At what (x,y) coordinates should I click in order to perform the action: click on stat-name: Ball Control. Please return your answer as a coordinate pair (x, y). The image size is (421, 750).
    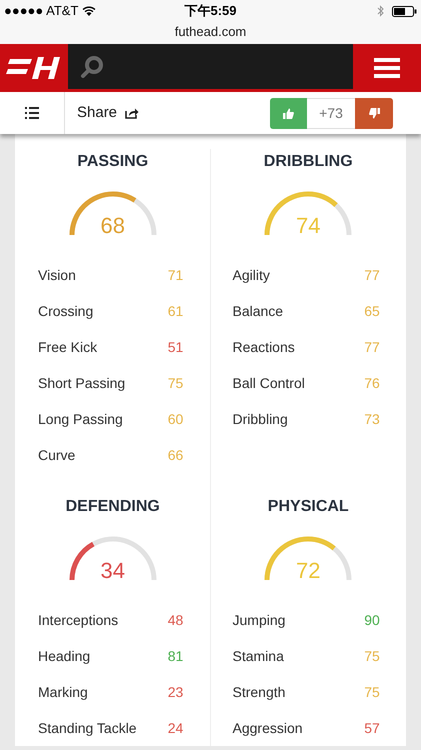
    Looking at the image, I should click on (268, 383).